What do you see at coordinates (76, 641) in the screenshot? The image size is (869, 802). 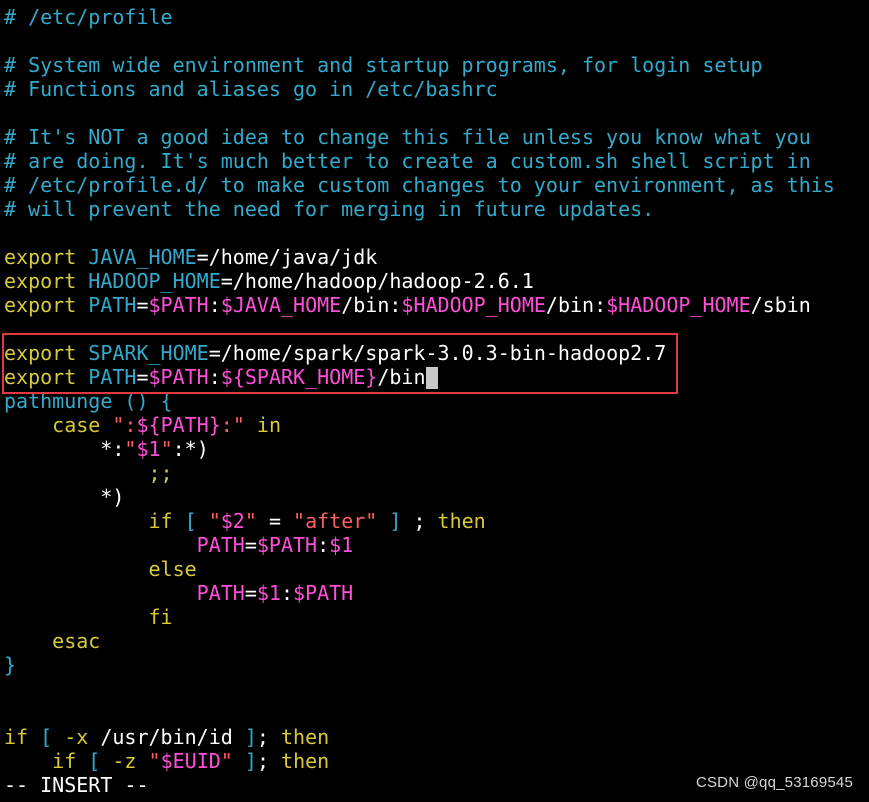 I see `code-token: esac` at bounding box center [76, 641].